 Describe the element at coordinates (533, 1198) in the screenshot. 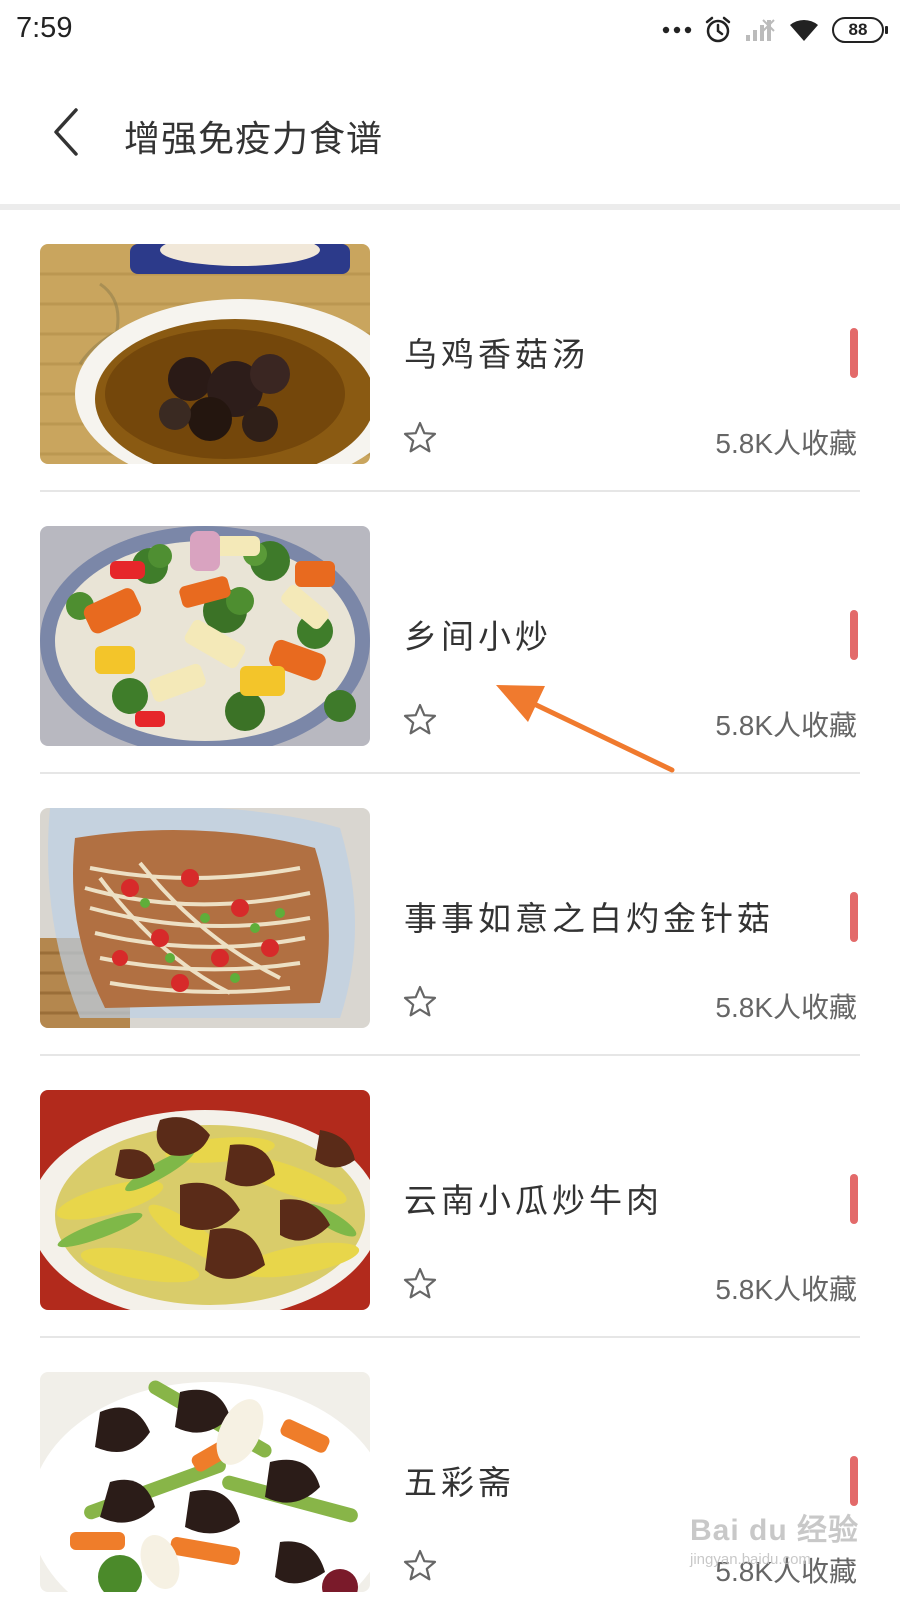

I see `recipe-title: 云南小瓜炒牛肉` at that location.